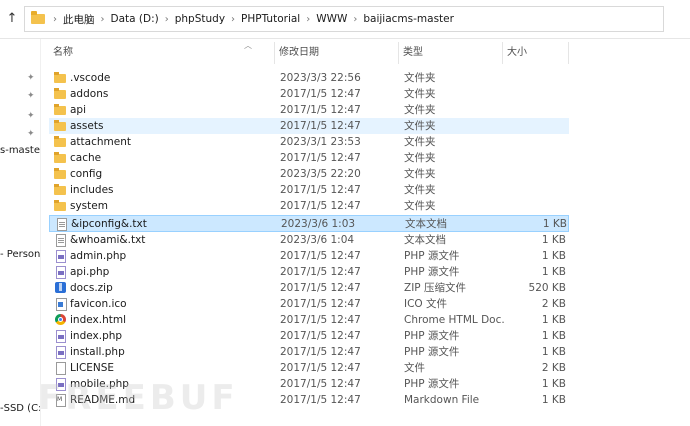 The height and width of the screenshot is (426, 690). Describe the element at coordinates (442, 400) in the screenshot. I see `file-type: Markdown File` at that location.